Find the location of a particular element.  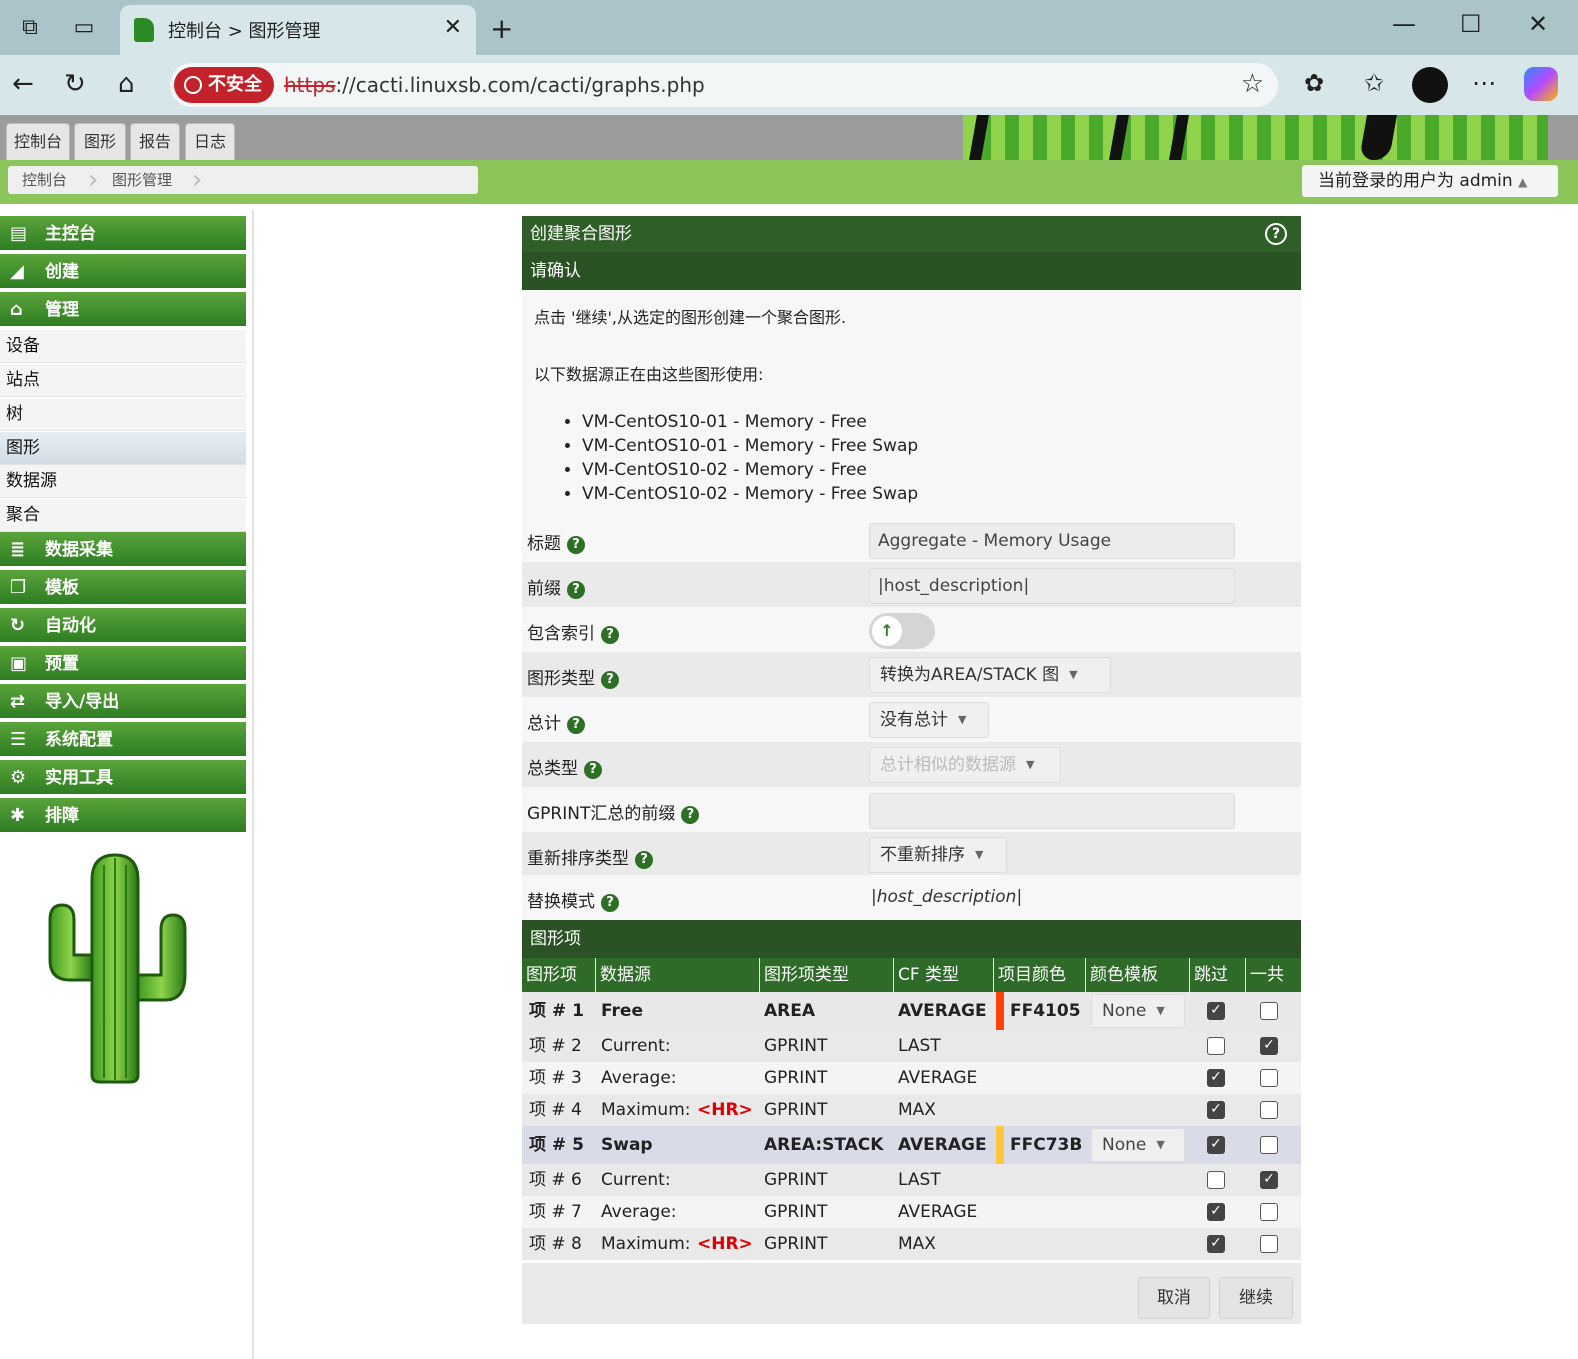

total-type-label: 总类型 is located at coordinates (552, 769).